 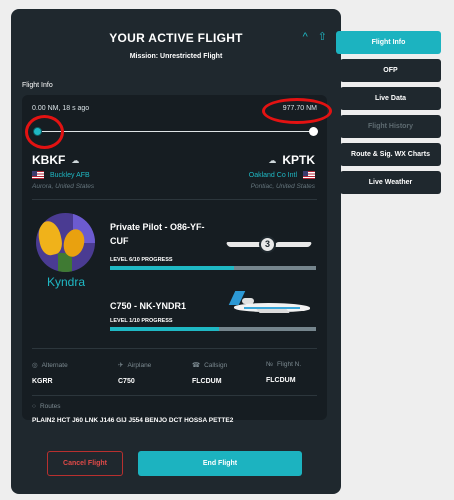 What do you see at coordinates (272, 305) in the screenshot?
I see `aircraft-jet-icon` at bounding box center [272, 305].